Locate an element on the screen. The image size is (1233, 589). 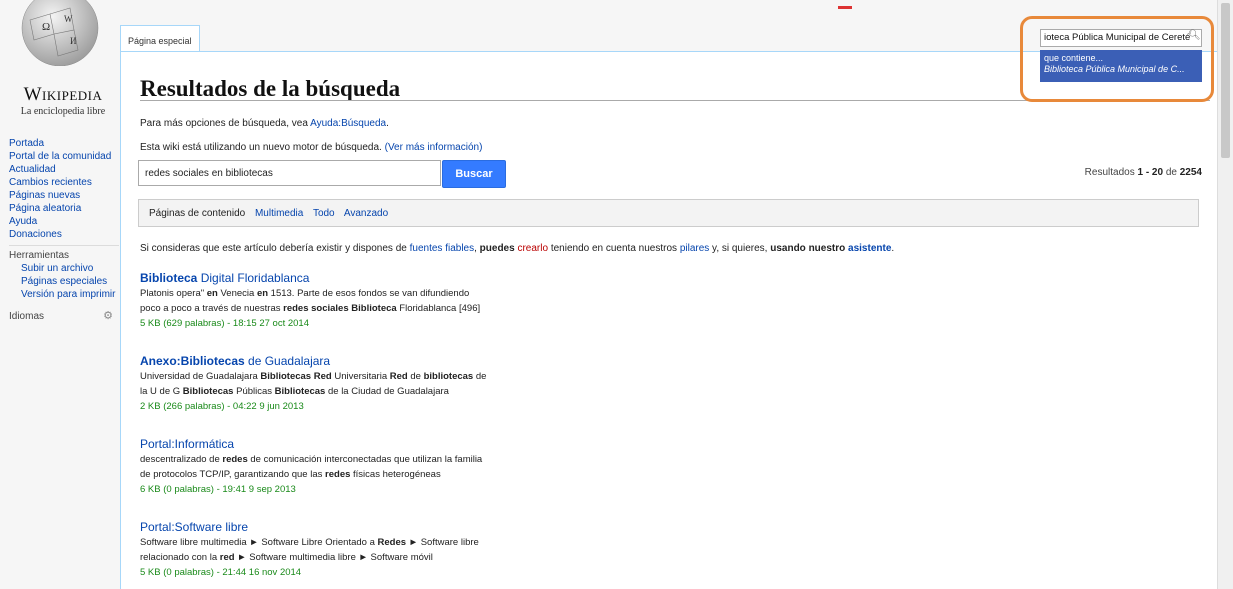
page-title: Resultados de la búsqueda is located at coordinates (270, 88).